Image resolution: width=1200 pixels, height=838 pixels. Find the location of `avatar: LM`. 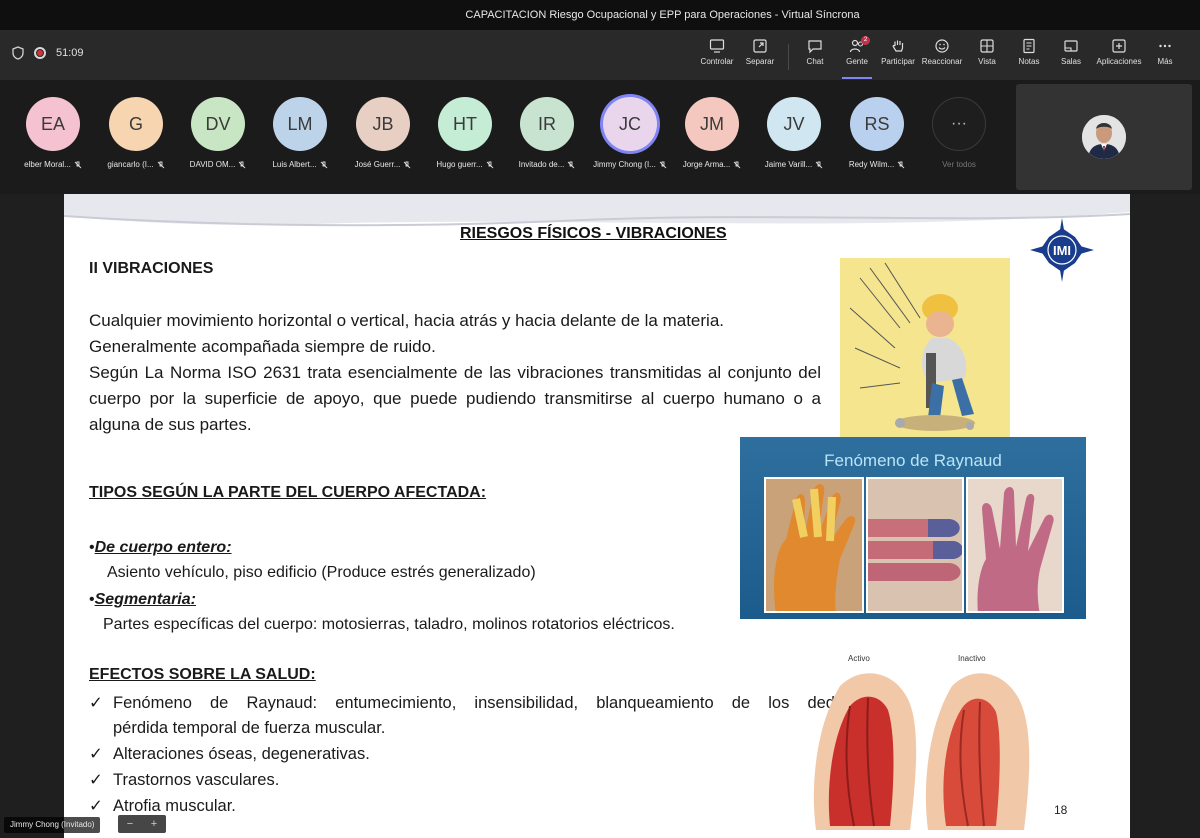

avatar: LM is located at coordinates (300, 124).